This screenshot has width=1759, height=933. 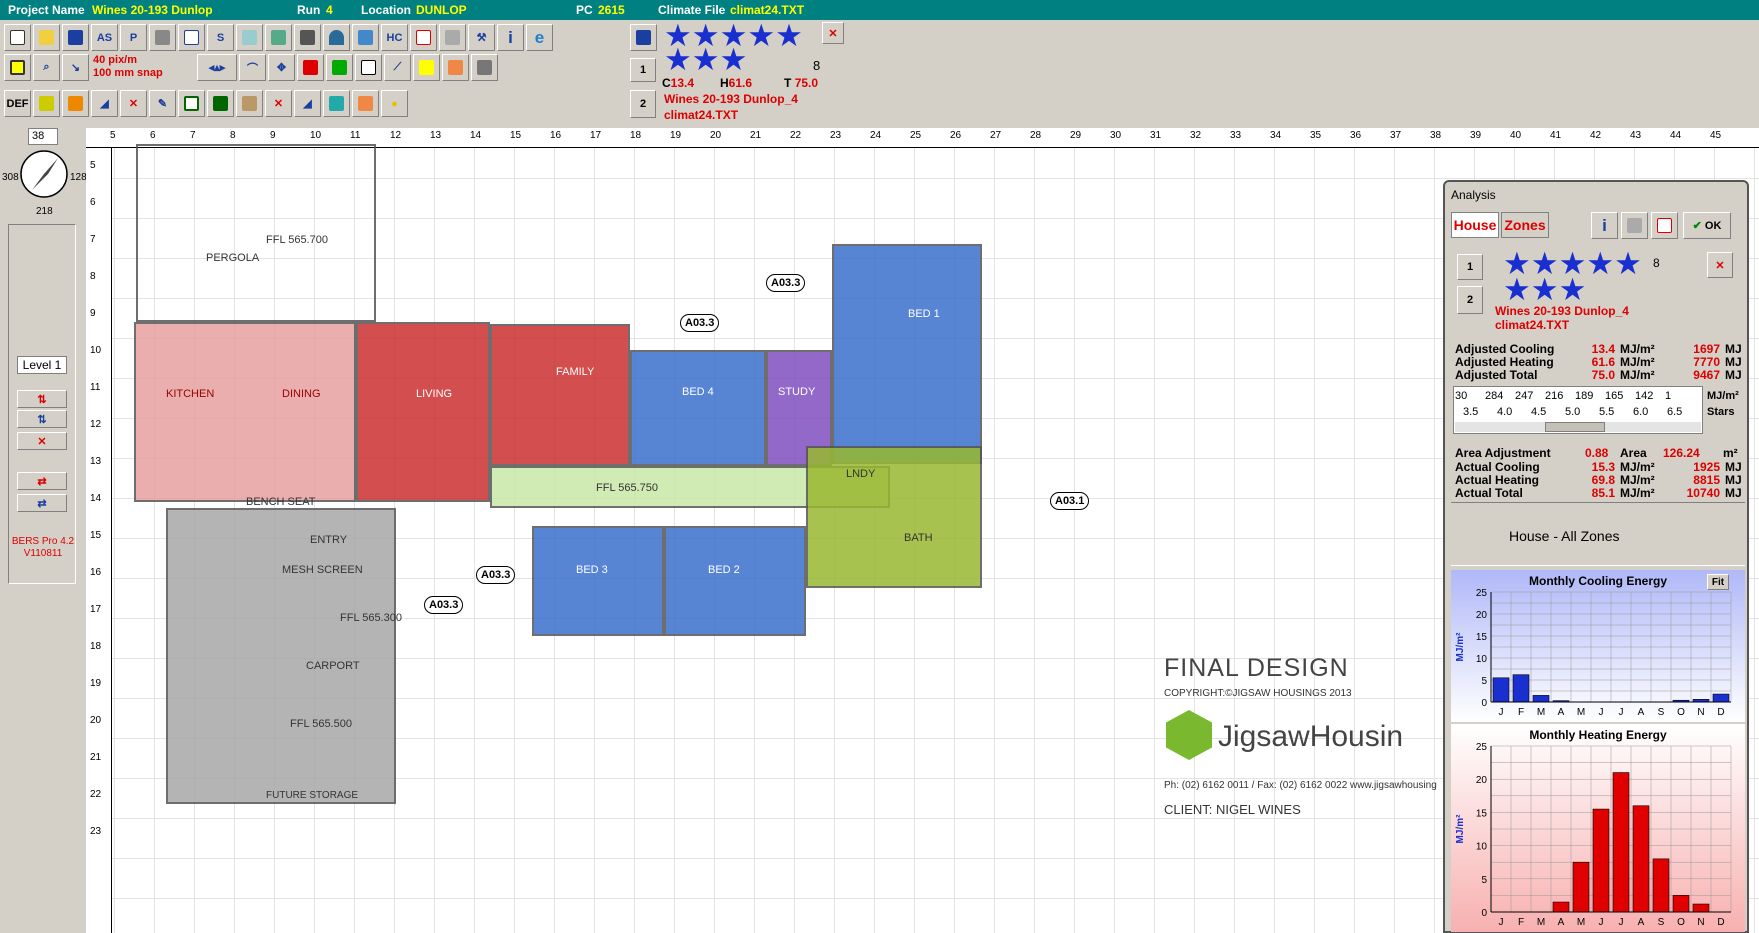 What do you see at coordinates (96, 535) in the screenshot?
I see `ruler-y-tick: 15` at bounding box center [96, 535].